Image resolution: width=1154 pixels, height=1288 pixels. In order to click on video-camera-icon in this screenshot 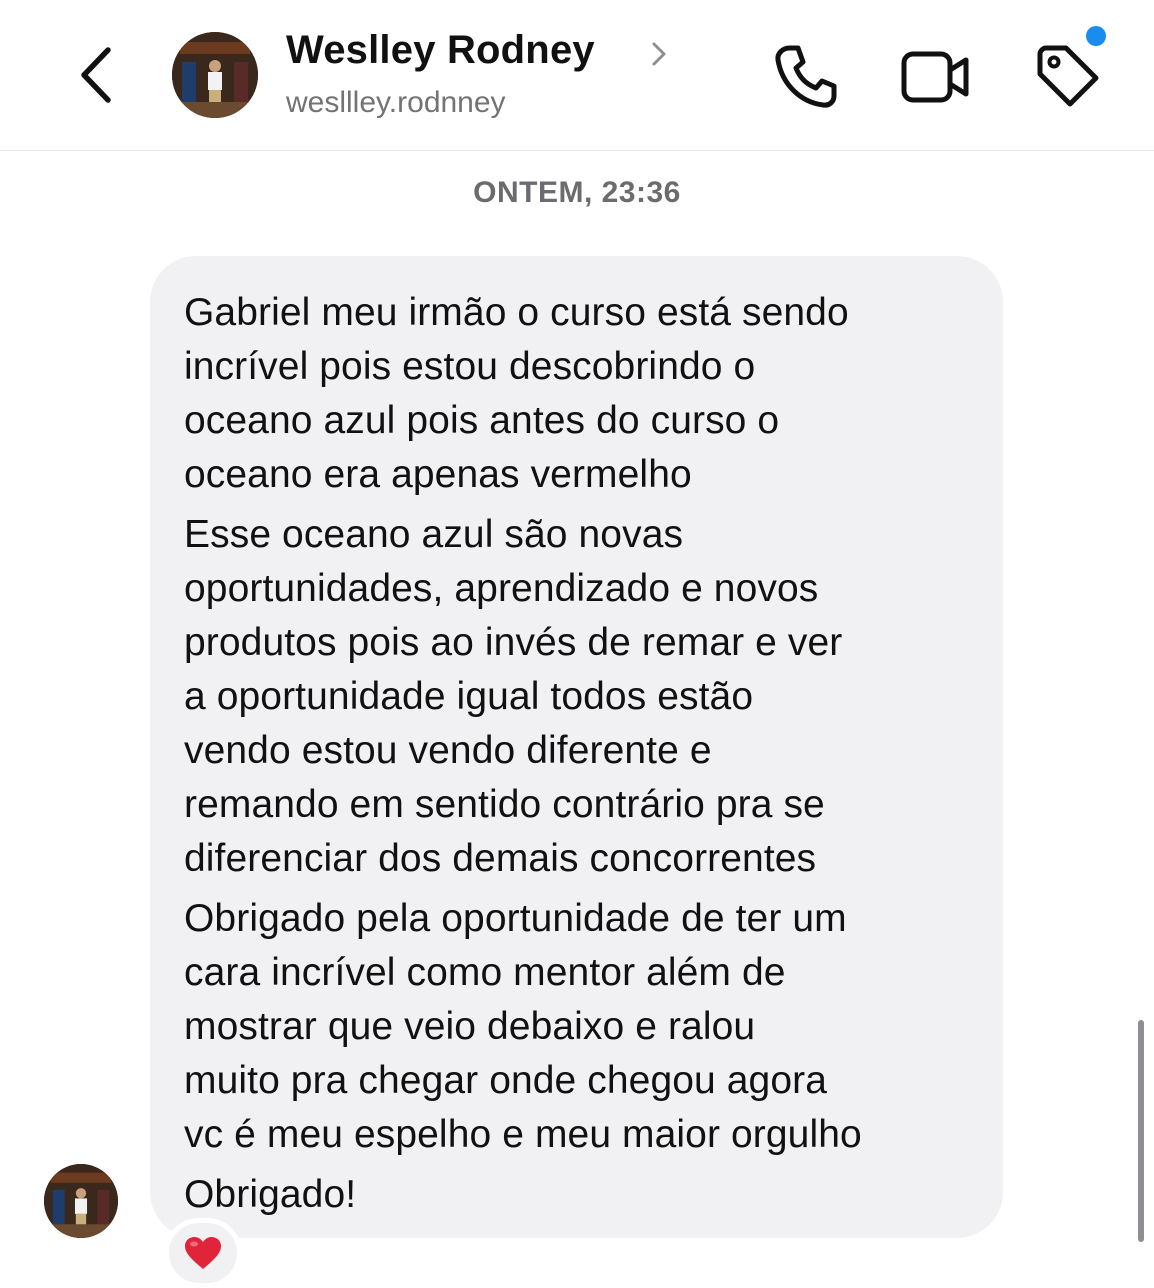, I will do `click(935, 77)`.